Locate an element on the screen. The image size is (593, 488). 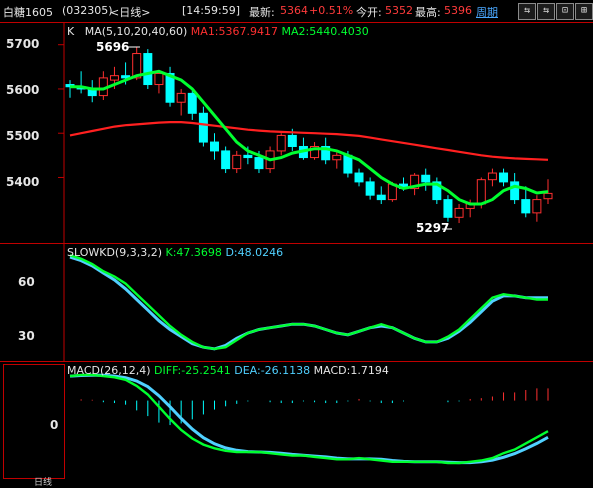
latest-value: 5364 is located at coordinates (294, 10).